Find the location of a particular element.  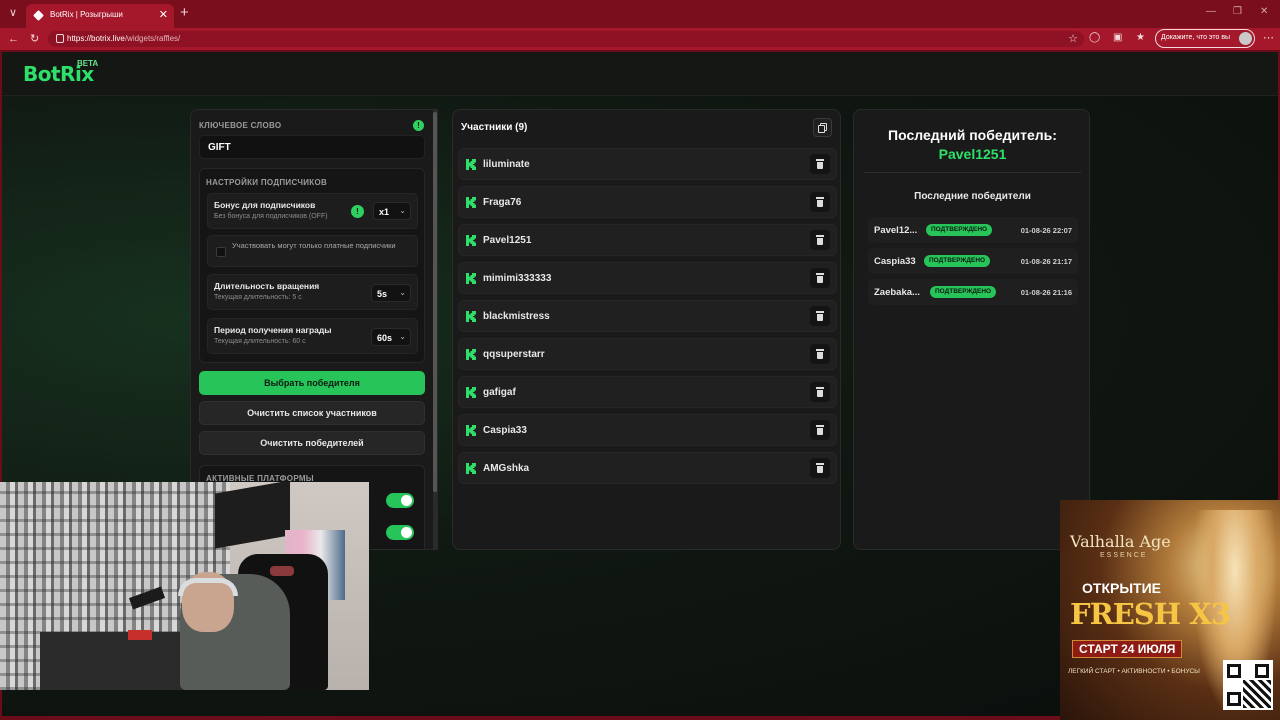

qr-code-icon is located at coordinates (1248, 685).